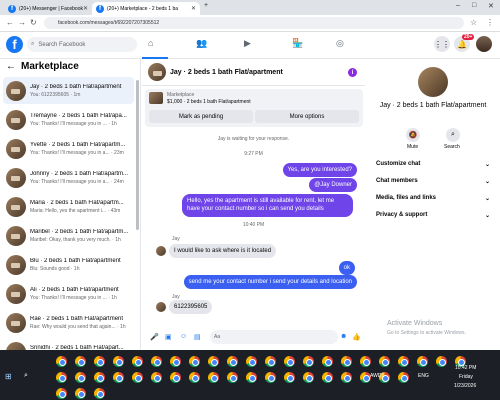  Describe the element at coordinates (274, 337) in the screenshot. I see `message-input: Aa` at that location.